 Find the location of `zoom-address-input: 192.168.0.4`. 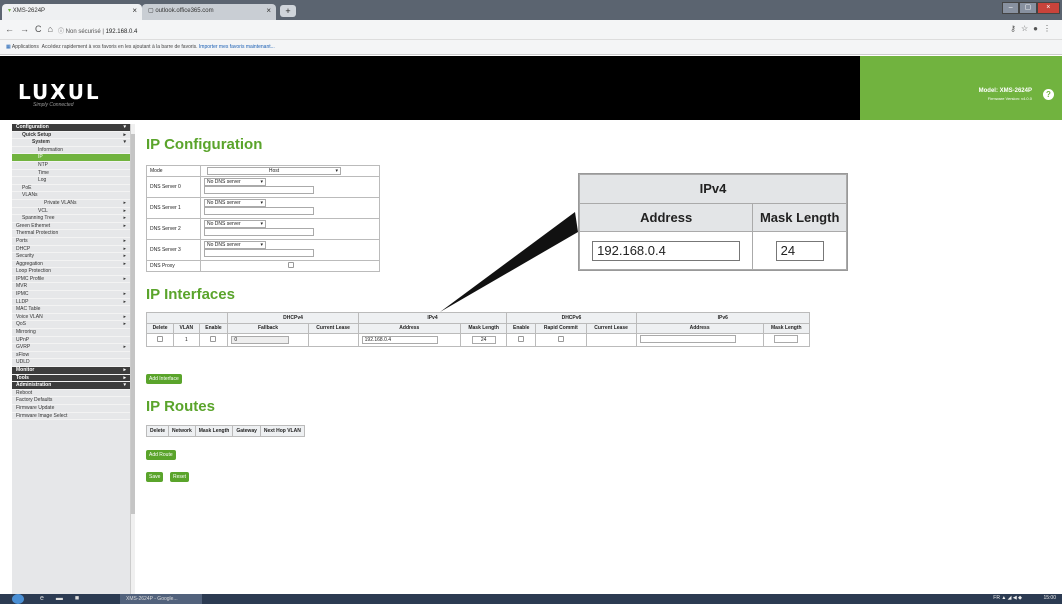

zoom-address-input: 192.168.0.4 is located at coordinates (666, 250).